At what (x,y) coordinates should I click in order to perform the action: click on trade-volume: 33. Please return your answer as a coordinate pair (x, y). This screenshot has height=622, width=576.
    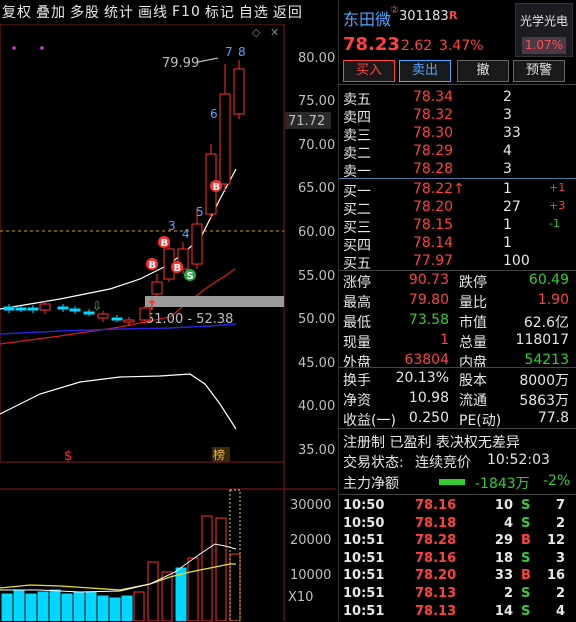
    Looking at the image, I should click on (503, 576).